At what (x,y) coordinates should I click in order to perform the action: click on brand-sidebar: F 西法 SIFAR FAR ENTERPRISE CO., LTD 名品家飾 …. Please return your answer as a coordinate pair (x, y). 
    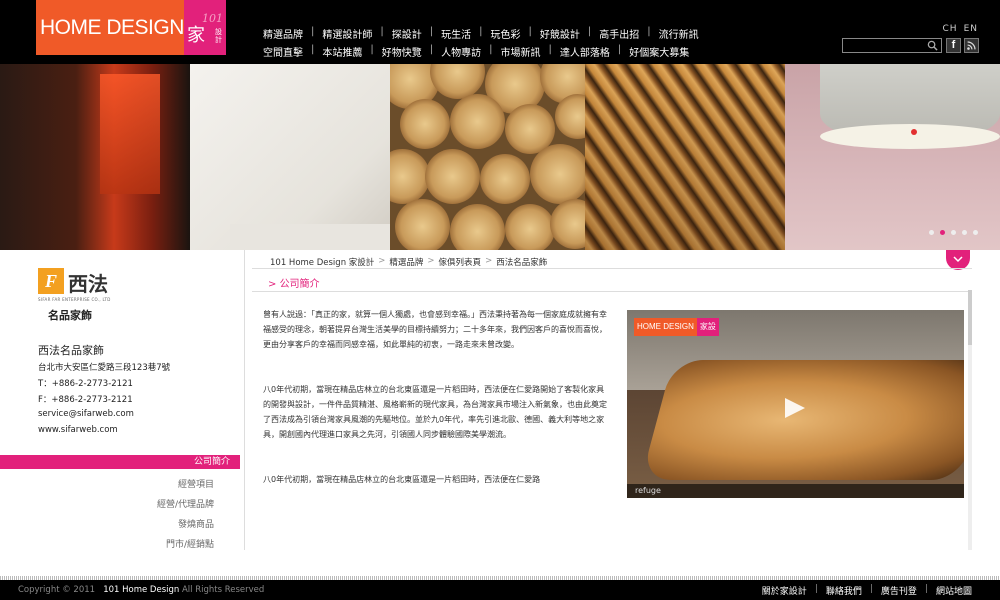
    Looking at the image, I should click on (122, 415).